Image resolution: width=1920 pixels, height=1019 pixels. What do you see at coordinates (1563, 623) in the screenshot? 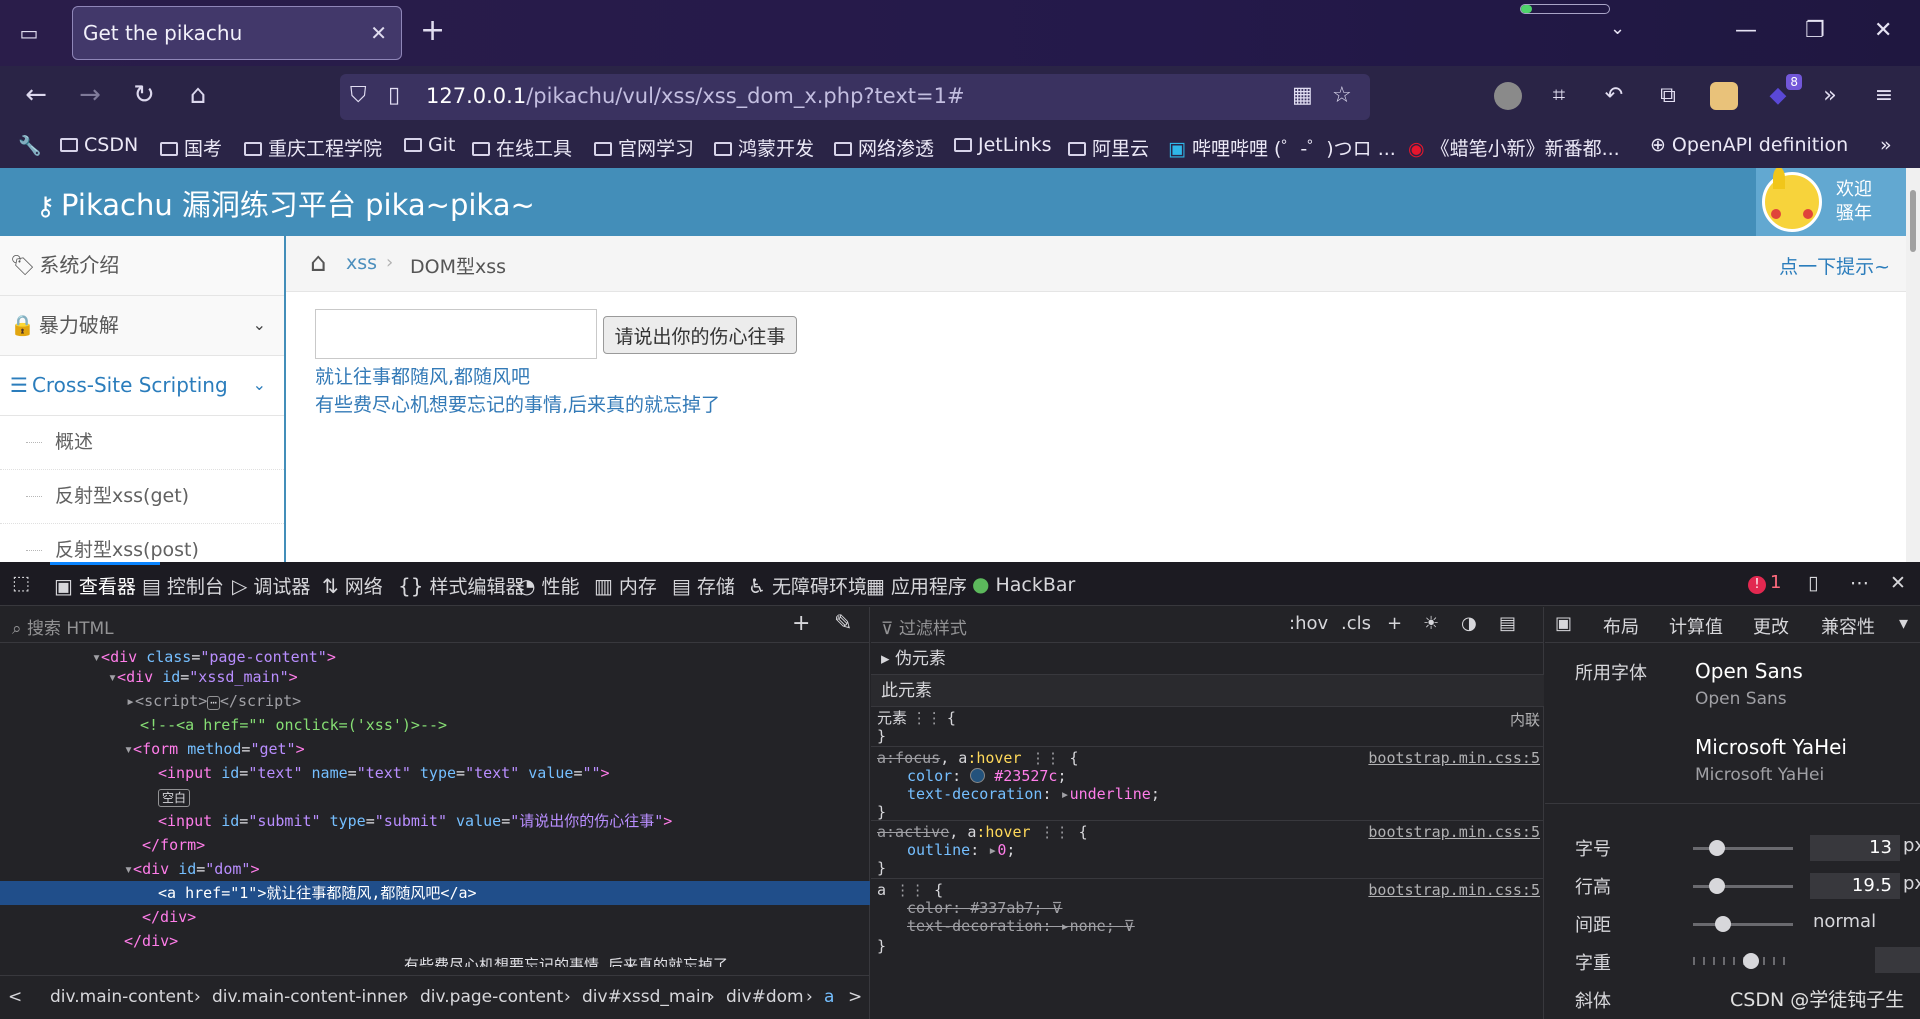
I see `sidebar-toggle-icon: ▣` at bounding box center [1563, 623].